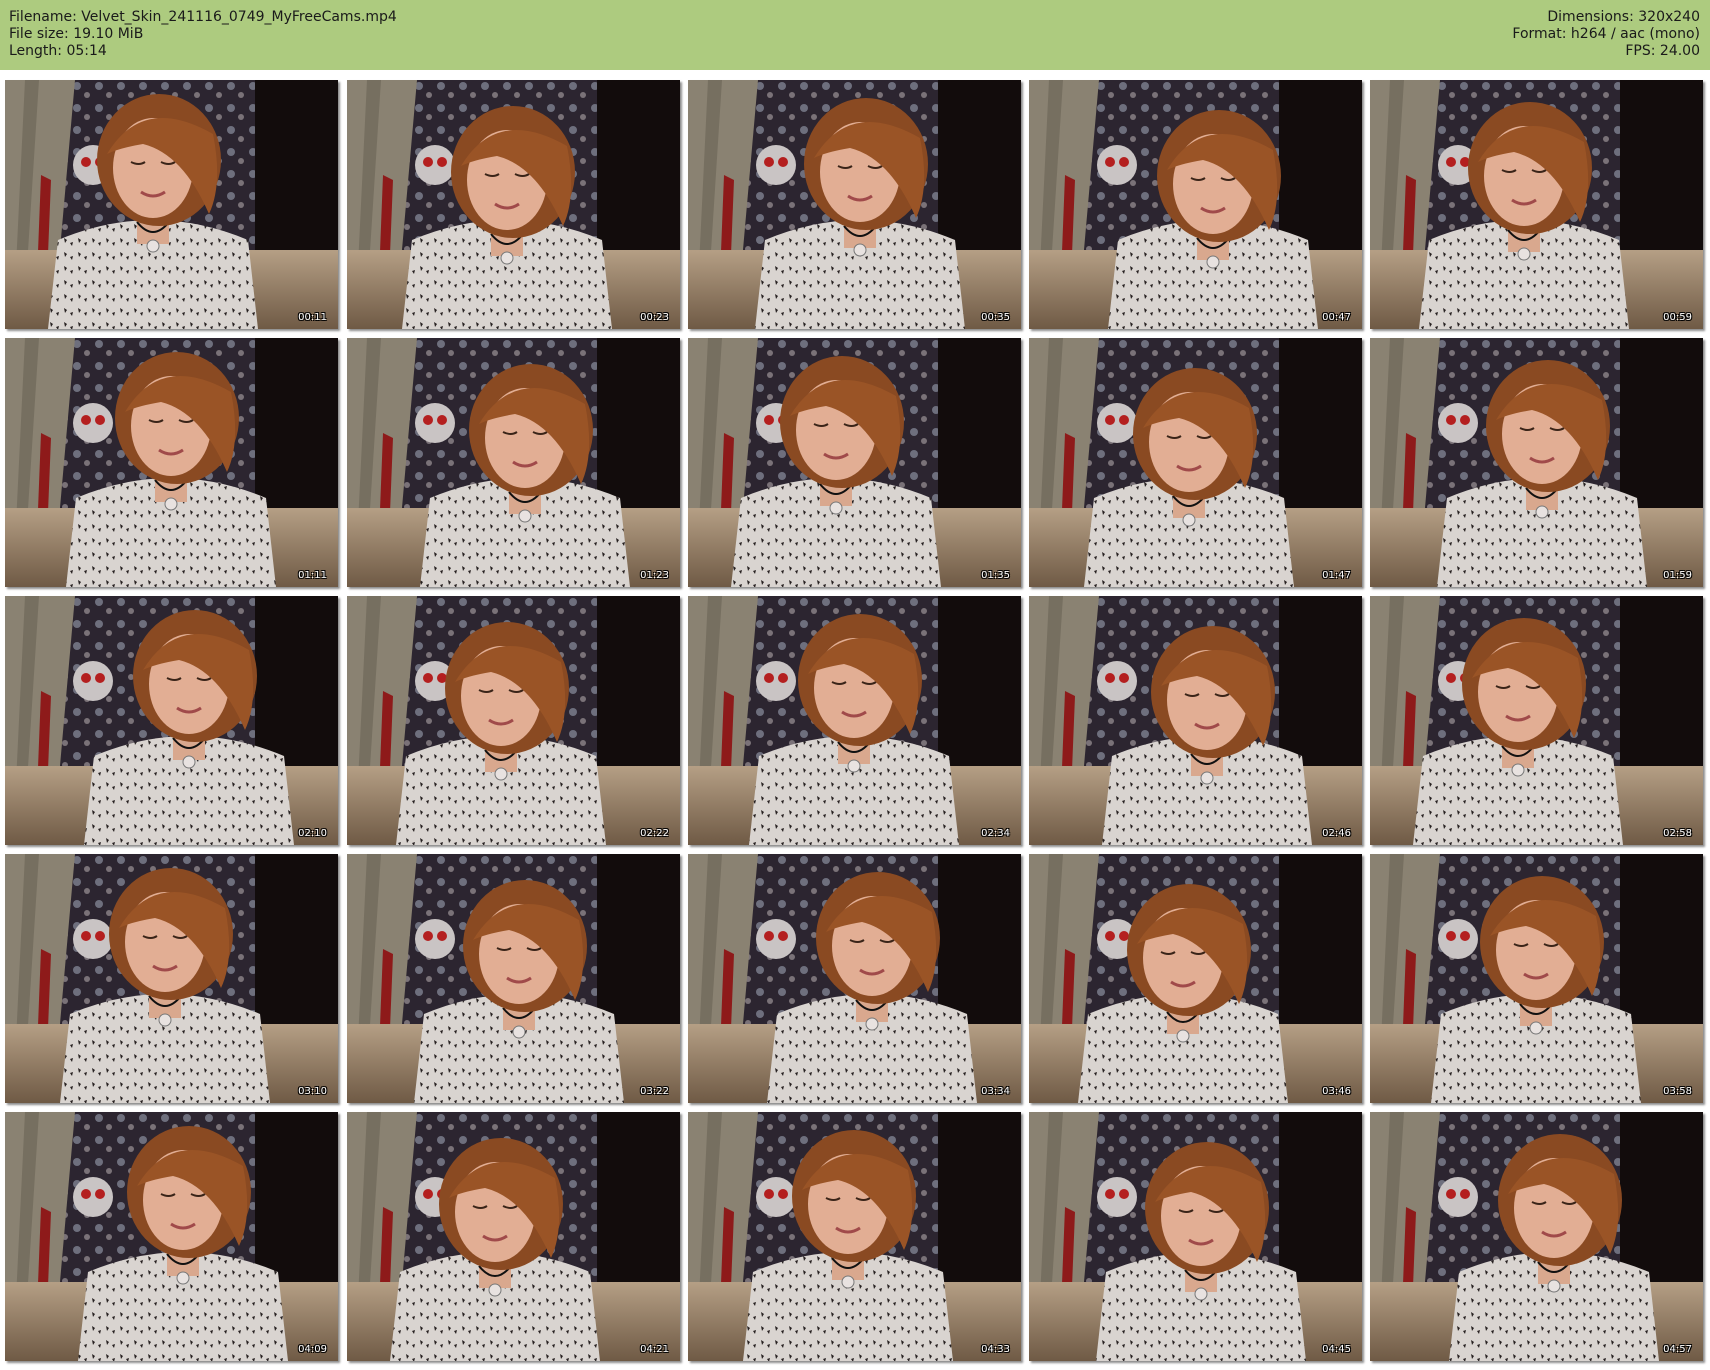  I want to click on video-thumbnail: 03:22, so click(513, 978).